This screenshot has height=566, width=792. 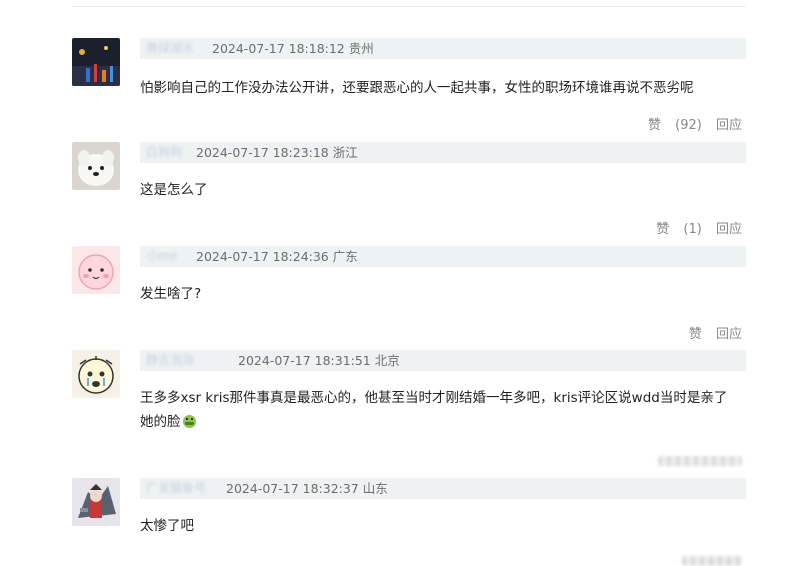 What do you see at coordinates (170, 360) in the screenshot?
I see `username: 静言泡泡` at bounding box center [170, 360].